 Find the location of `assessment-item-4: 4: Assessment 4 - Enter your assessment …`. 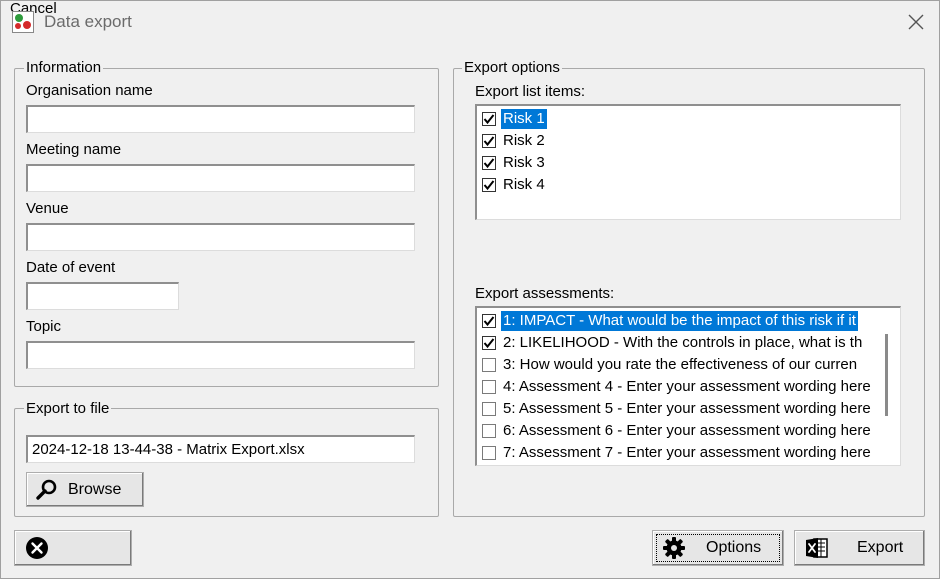

assessment-item-4: 4: Assessment 4 - Enter your assessment … is located at coordinates (677, 387).